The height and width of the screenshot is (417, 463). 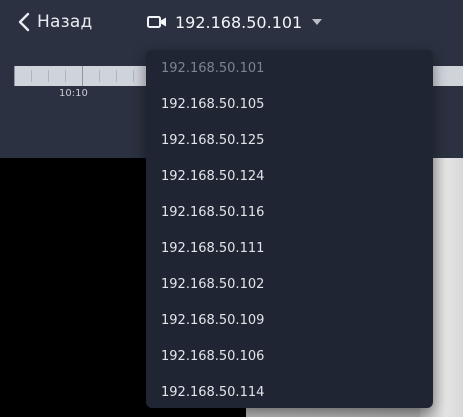 I want to click on back-label: Назад, so click(x=65, y=22).